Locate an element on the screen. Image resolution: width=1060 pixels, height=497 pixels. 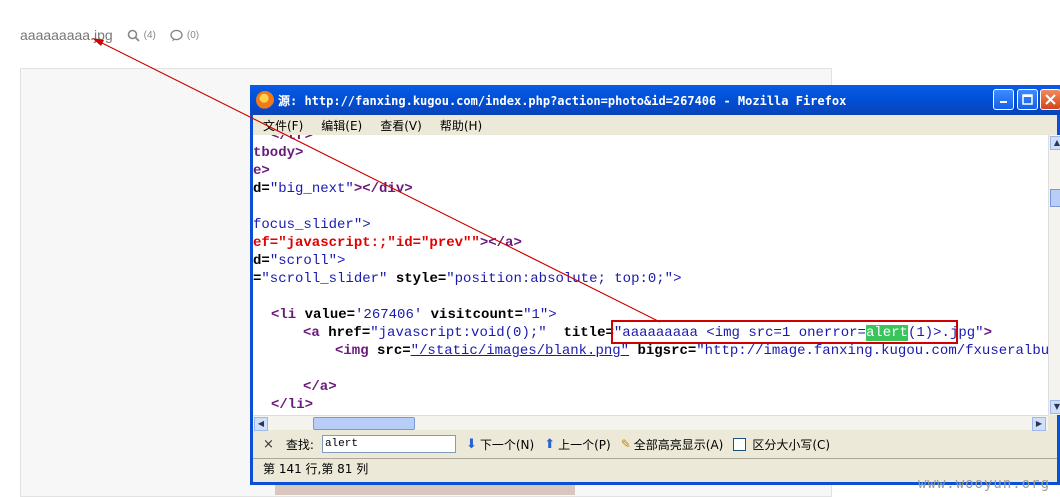
magnifier-icon is located at coordinates (133, 35).